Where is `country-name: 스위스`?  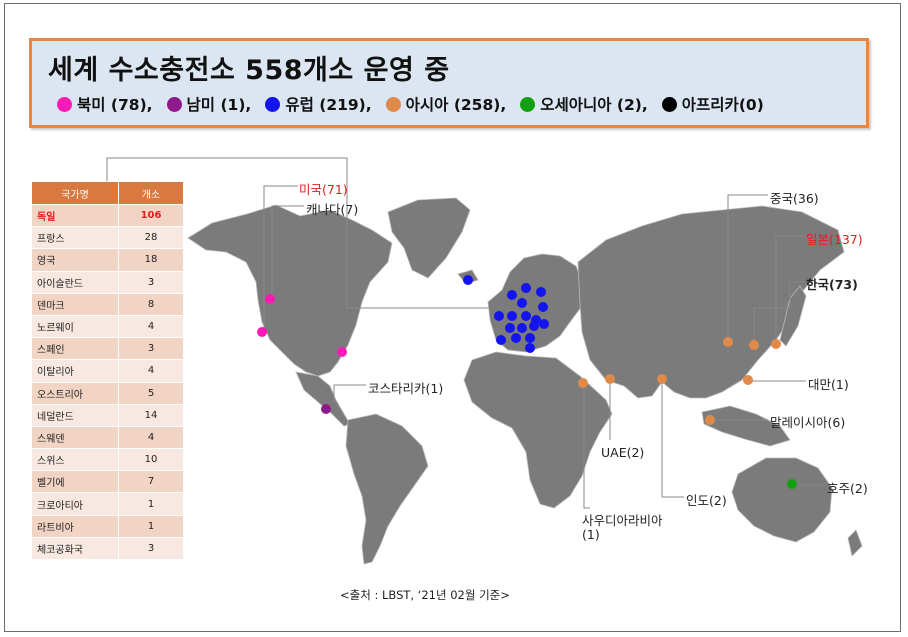 country-name: 스위스 is located at coordinates (75, 460).